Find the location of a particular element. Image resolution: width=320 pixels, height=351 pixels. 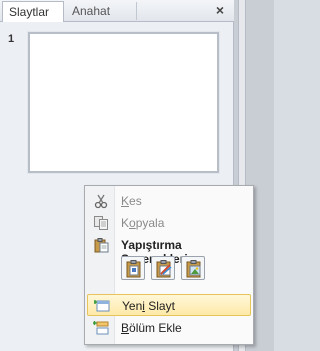

close-pane-button: × is located at coordinates (220, 10).